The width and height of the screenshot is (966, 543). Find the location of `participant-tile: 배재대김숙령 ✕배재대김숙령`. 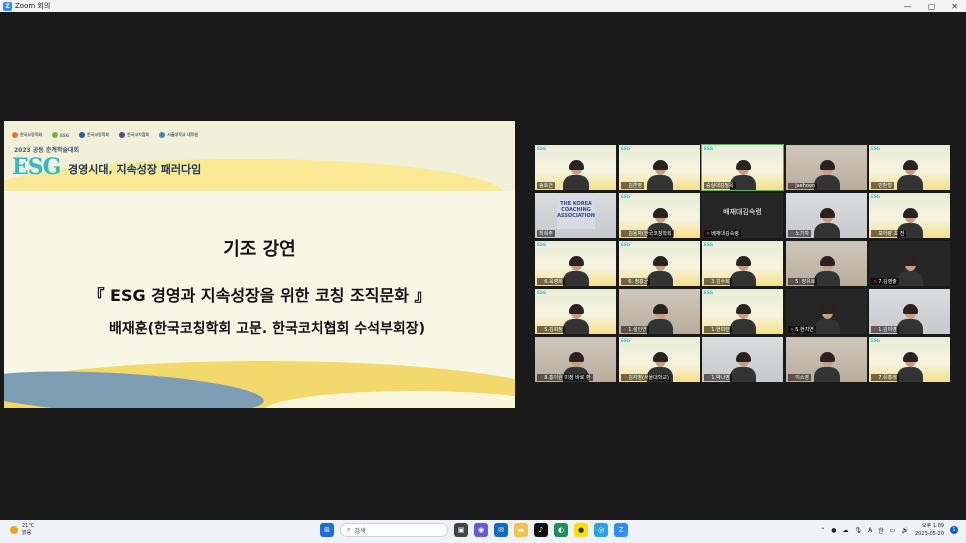

participant-tile: 배재대김숙령 ✕배재대김숙령 is located at coordinates (742, 215).